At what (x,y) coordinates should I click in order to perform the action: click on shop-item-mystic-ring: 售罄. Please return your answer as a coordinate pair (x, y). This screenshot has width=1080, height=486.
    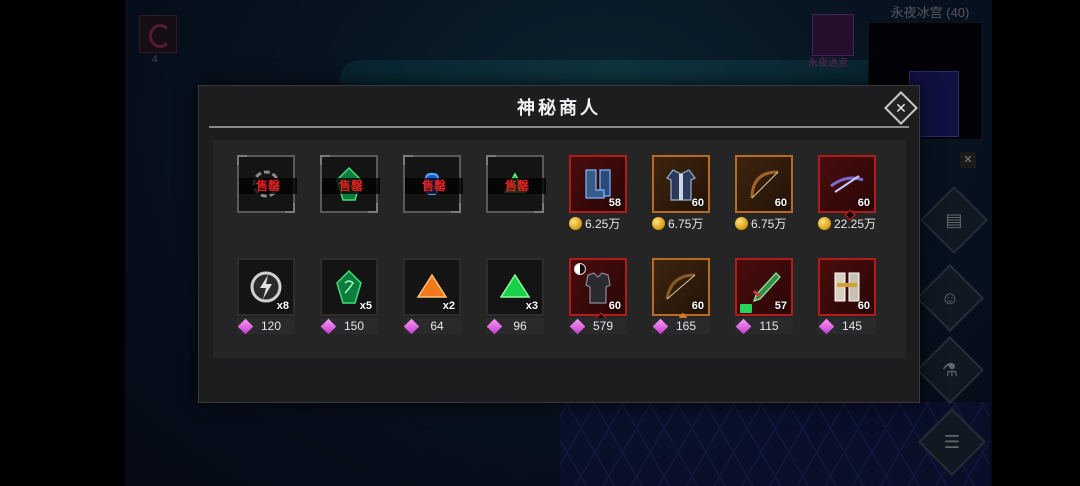
    Looking at the image, I should click on (268, 198).